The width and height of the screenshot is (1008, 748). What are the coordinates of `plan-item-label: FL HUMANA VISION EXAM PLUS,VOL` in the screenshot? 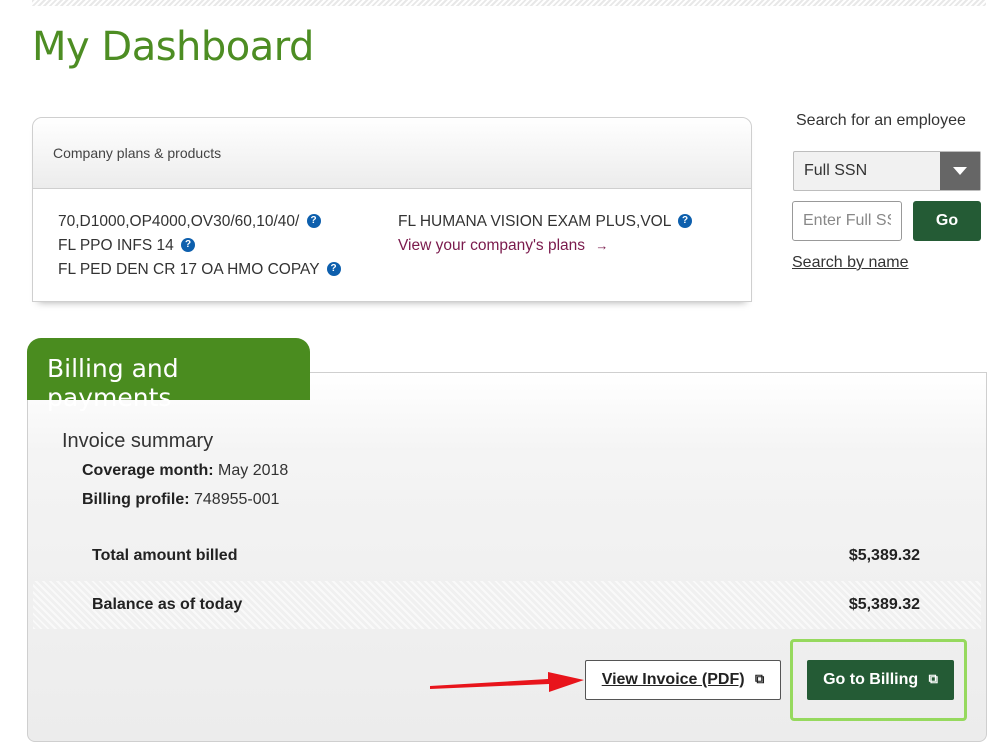 It's located at (534, 221).